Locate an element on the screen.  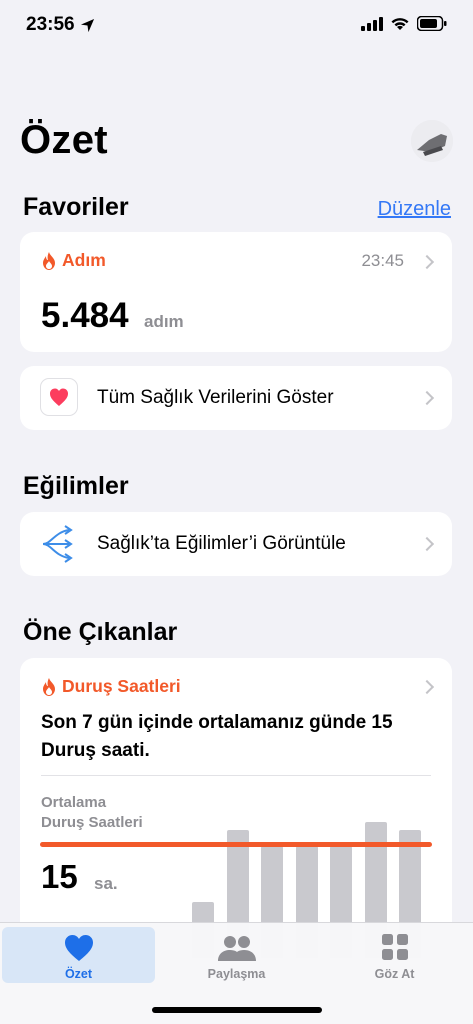
page-title: Özet is located at coordinates (64, 140).